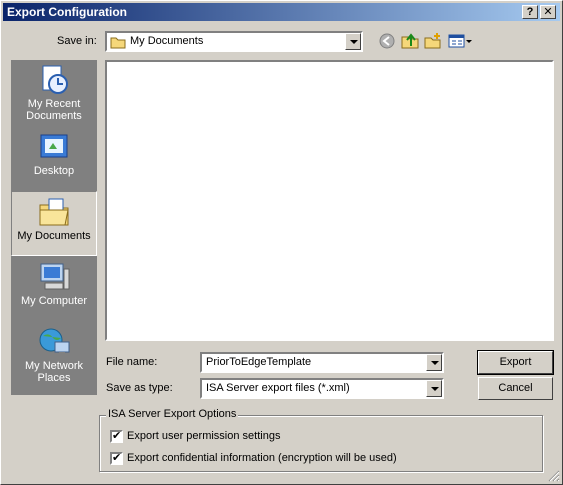 The width and height of the screenshot is (563, 485). I want to click on place-label: Desktop, so click(54, 171).